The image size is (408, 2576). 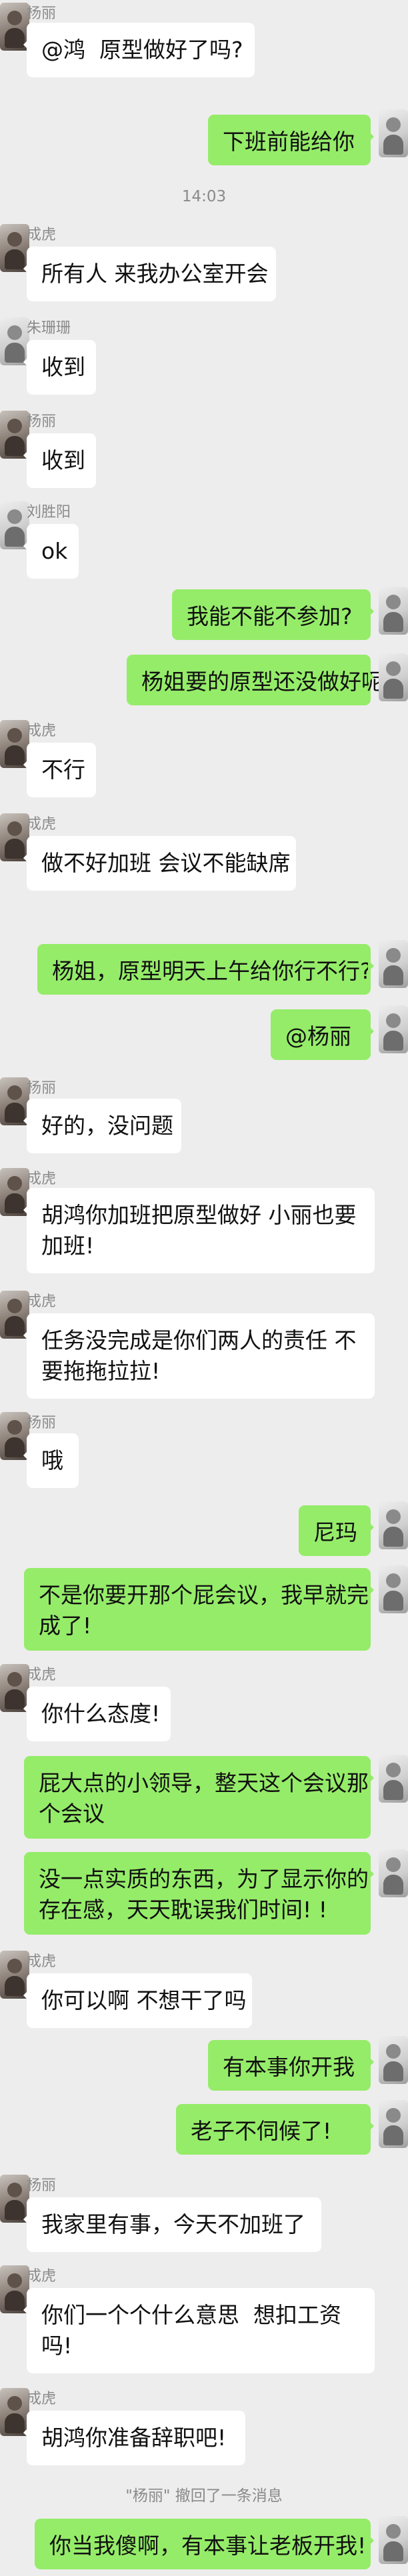 I want to click on message-row-incoming: 杨丽 @鸿 原型做好了吗?, so click(x=204, y=49).